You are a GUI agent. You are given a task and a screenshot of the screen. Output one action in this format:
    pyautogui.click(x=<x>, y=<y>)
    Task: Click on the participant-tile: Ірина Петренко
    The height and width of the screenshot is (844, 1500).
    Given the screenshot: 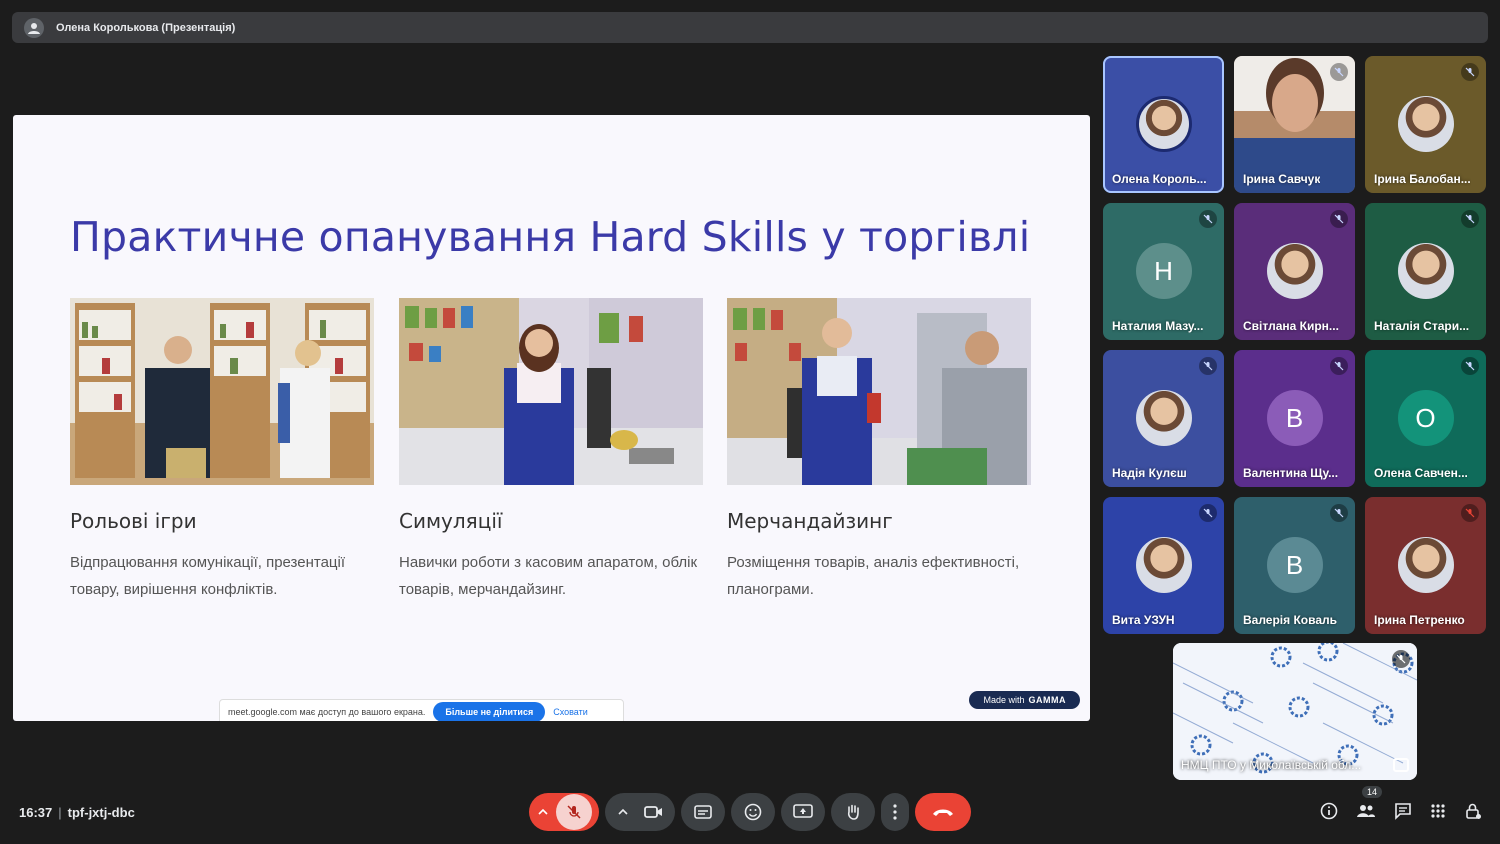 What is the action you would take?
    pyautogui.click(x=1425, y=565)
    